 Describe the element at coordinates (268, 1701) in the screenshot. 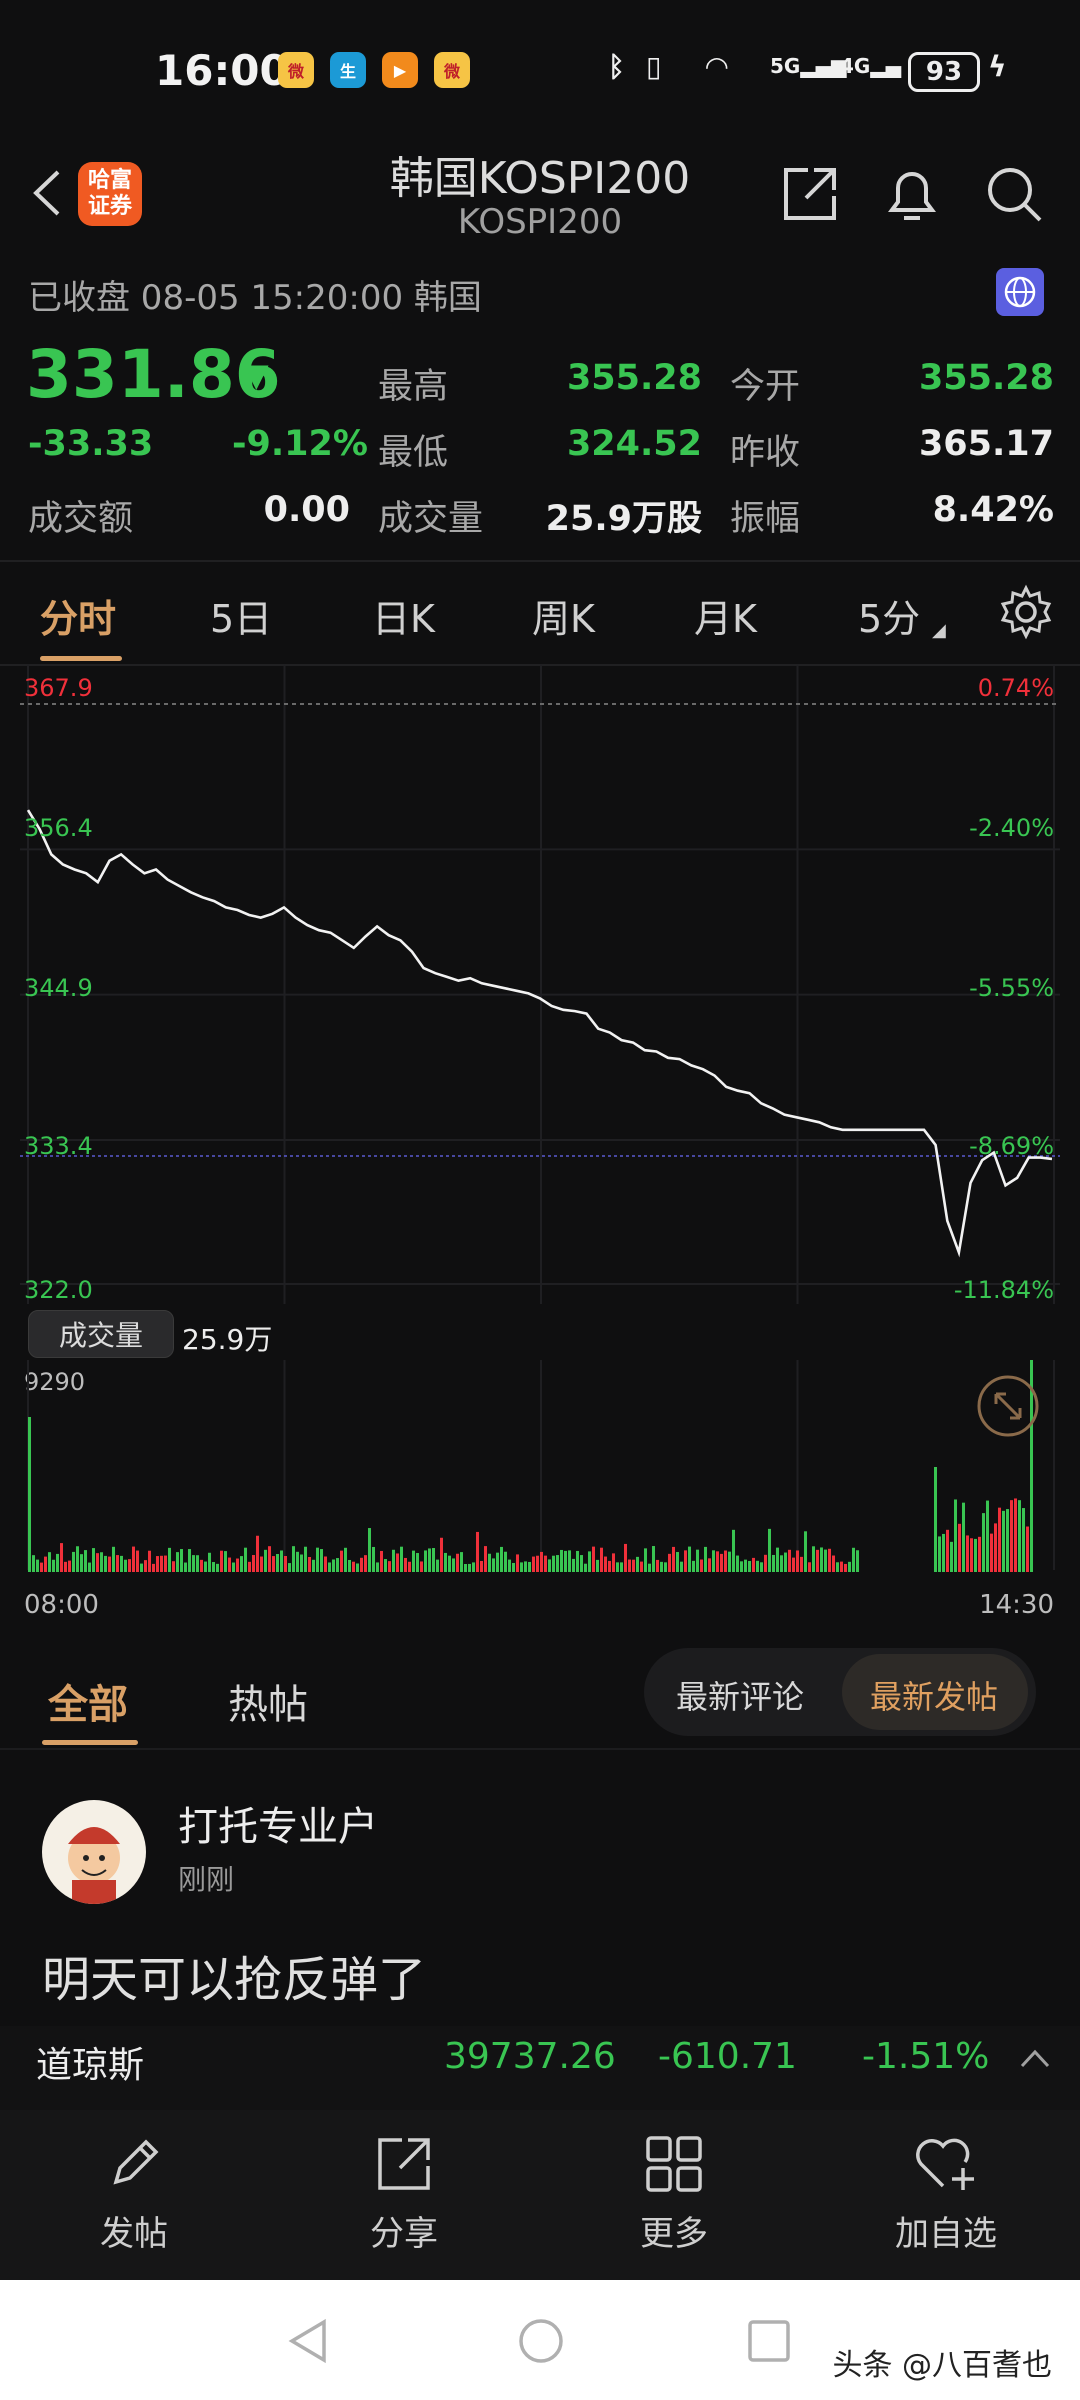

I see `tab-hot-posts: 热帖` at that location.